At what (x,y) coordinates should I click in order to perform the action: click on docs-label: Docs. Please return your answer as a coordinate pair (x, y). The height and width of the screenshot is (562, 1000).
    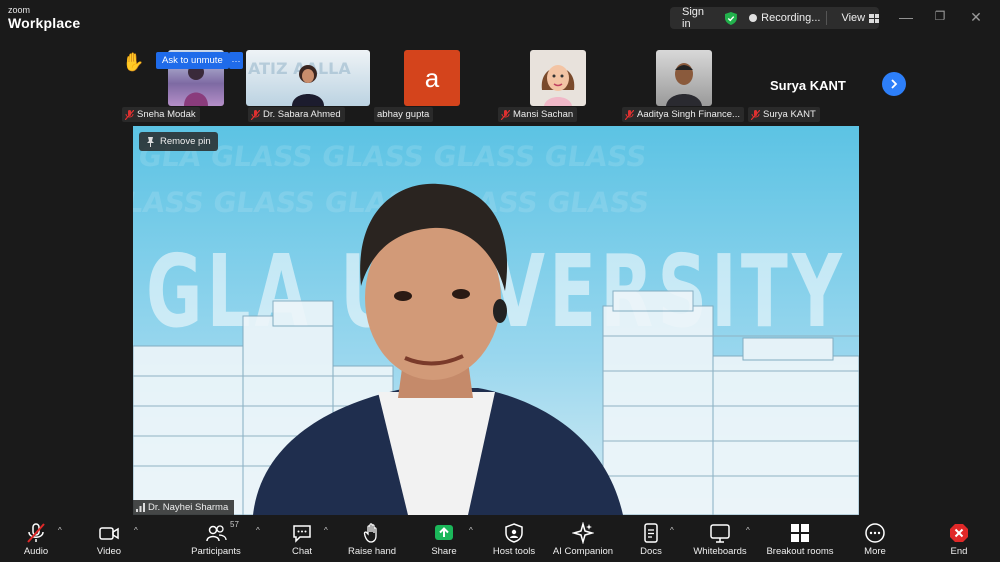
    Looking at the image, I should click on (651, 551).